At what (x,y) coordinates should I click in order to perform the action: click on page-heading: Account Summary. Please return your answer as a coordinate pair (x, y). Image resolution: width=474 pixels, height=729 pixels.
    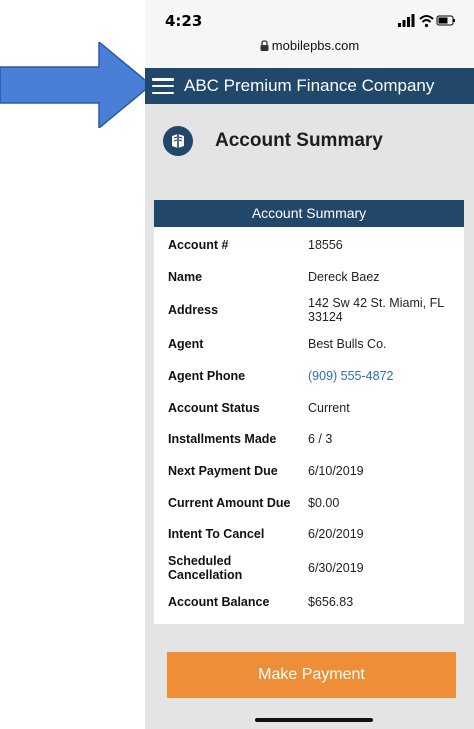
    Looking at the image, I should click on (273, 141).